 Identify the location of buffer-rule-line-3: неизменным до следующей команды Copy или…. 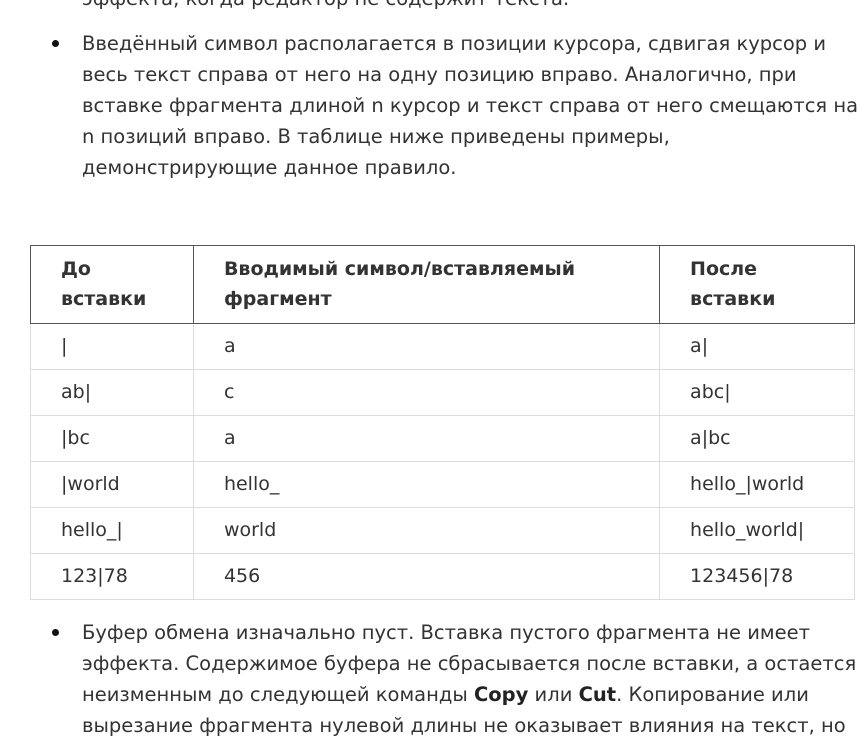
(473, 694).